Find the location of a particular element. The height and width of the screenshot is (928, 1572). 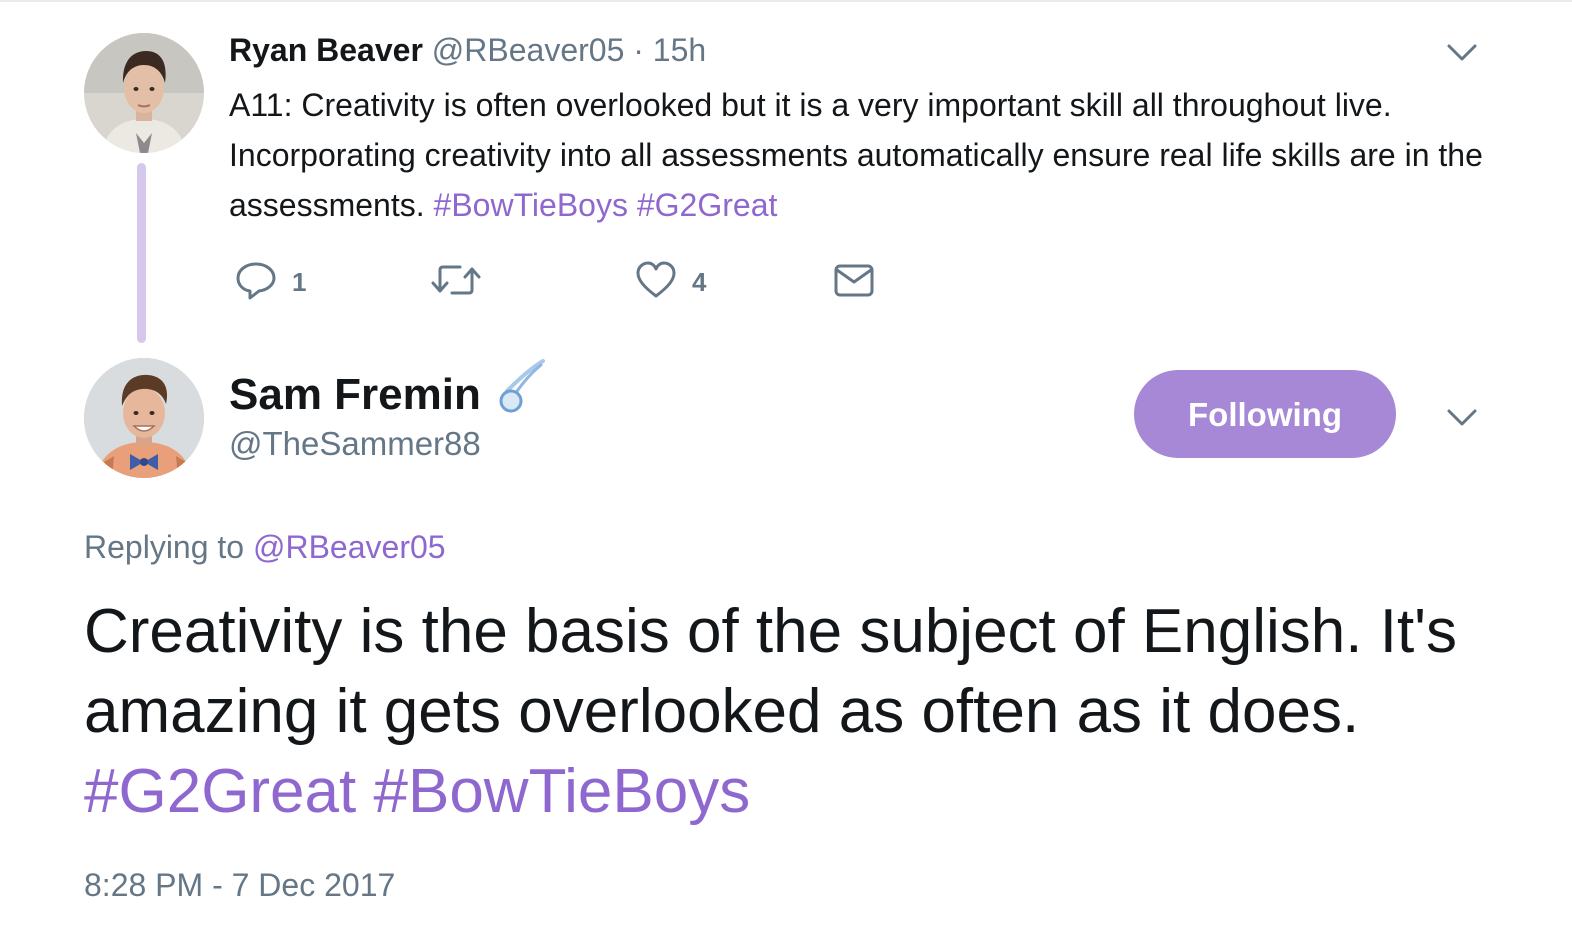

following-button: Following is located at coordinates (1265, 414).